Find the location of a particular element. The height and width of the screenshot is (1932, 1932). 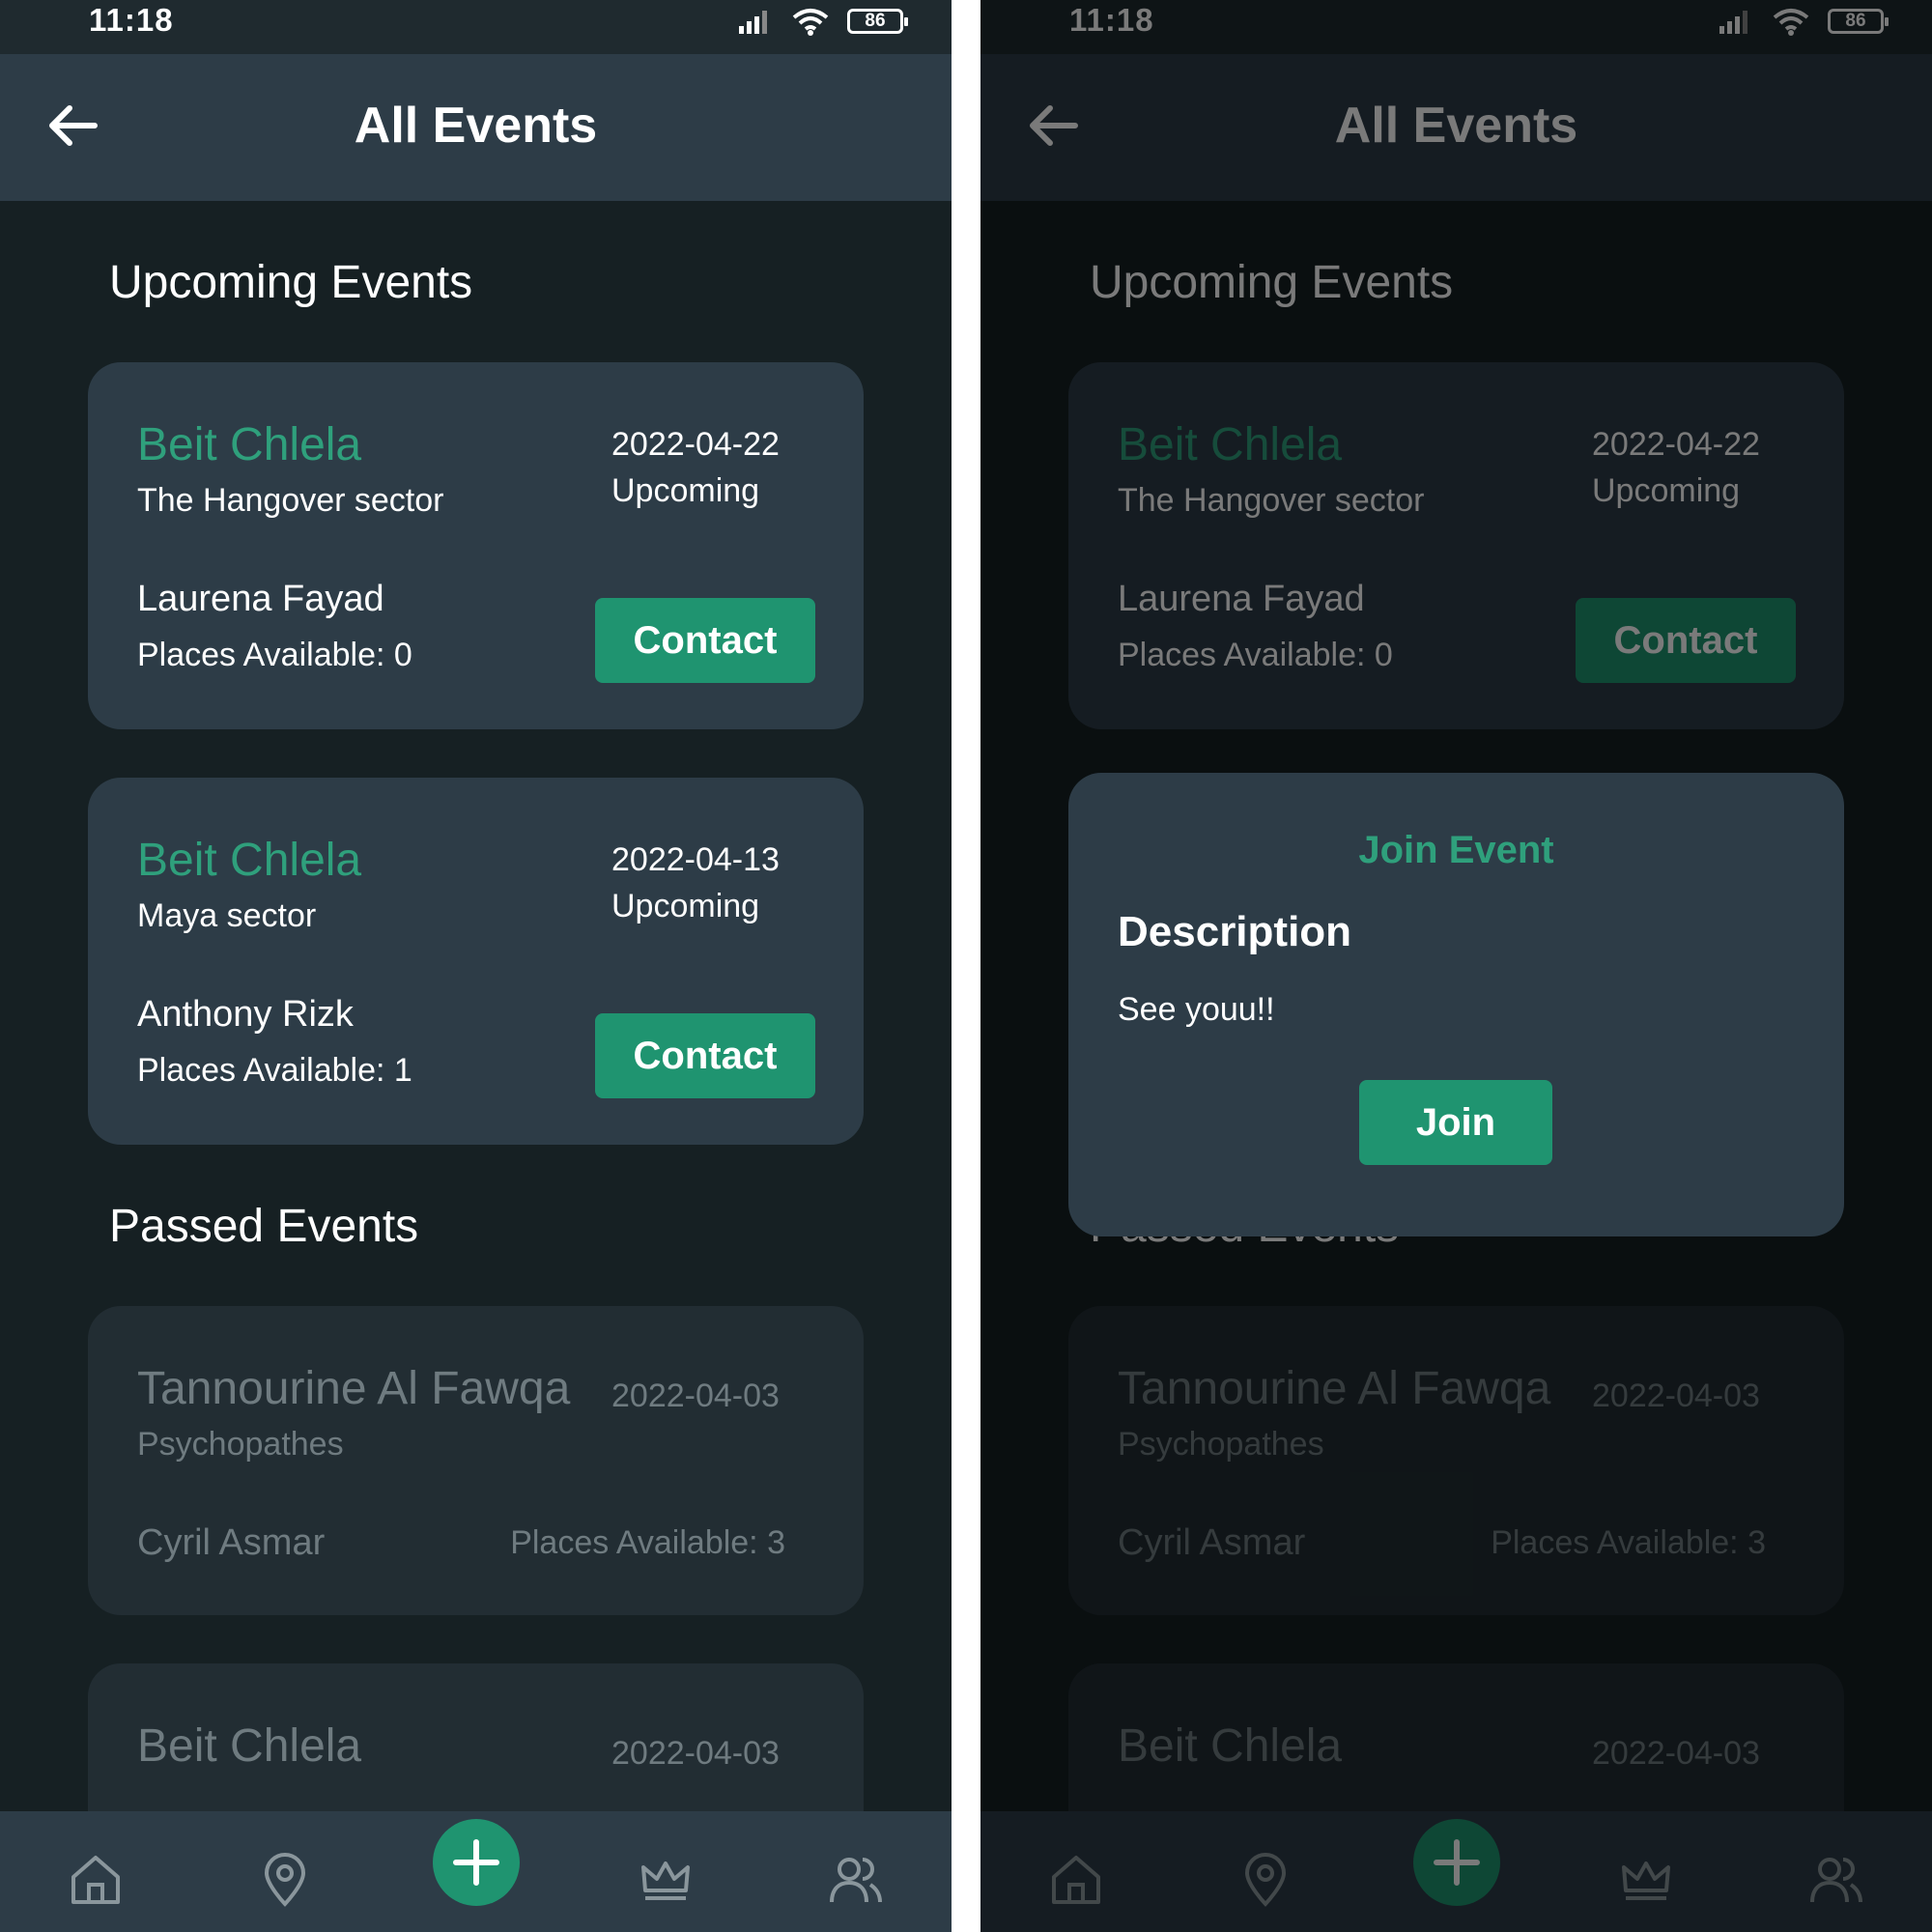

battery-level: 86 is located at coordinates (875, 21).